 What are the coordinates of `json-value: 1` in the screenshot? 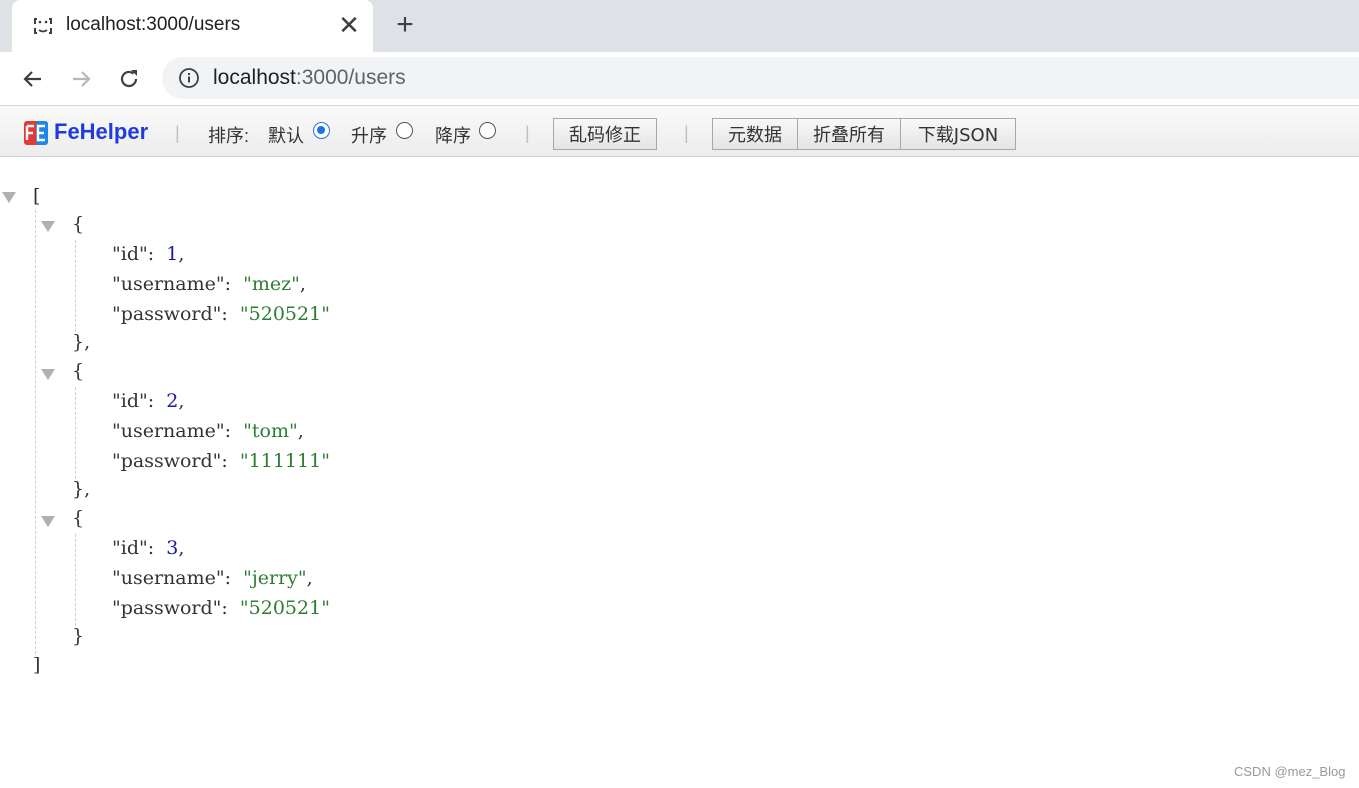 It's located at (172, 254).